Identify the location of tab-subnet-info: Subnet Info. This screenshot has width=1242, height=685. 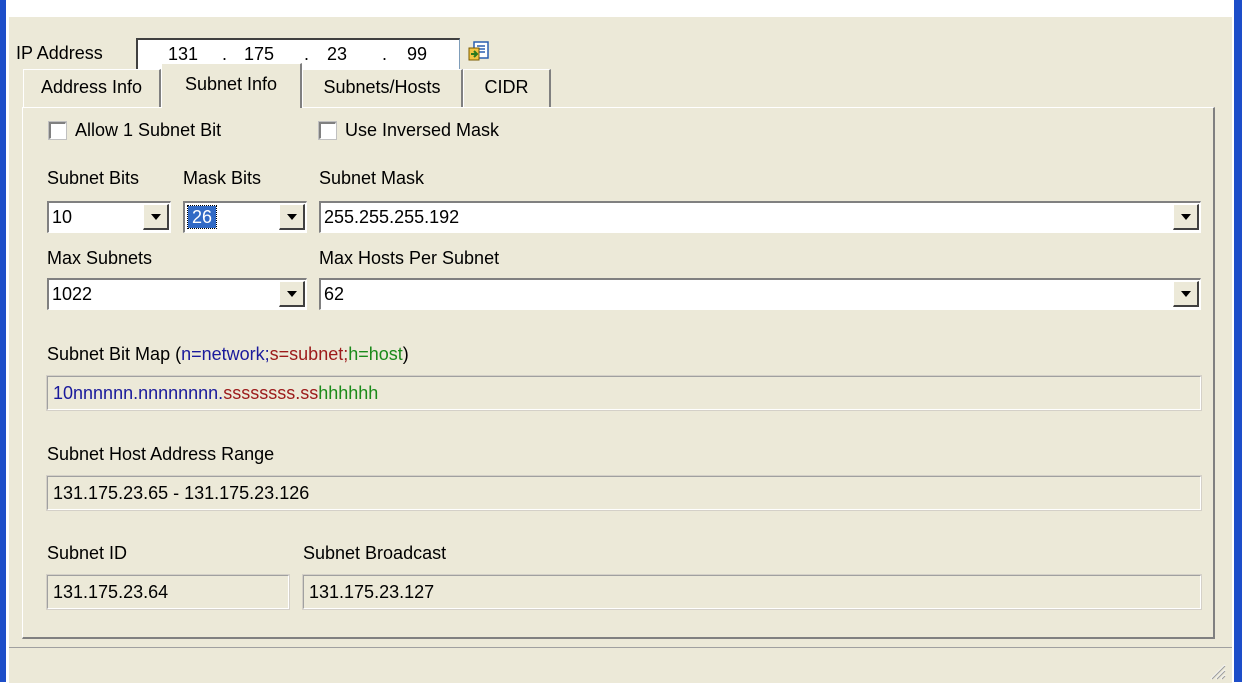
(231, 85).